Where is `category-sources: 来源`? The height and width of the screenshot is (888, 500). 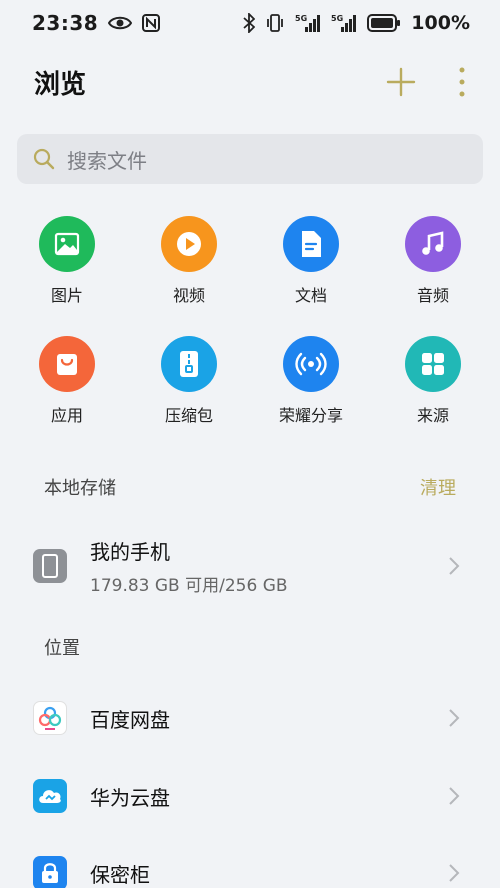
category-sources: 来源 is located at coordinates (433, 381).